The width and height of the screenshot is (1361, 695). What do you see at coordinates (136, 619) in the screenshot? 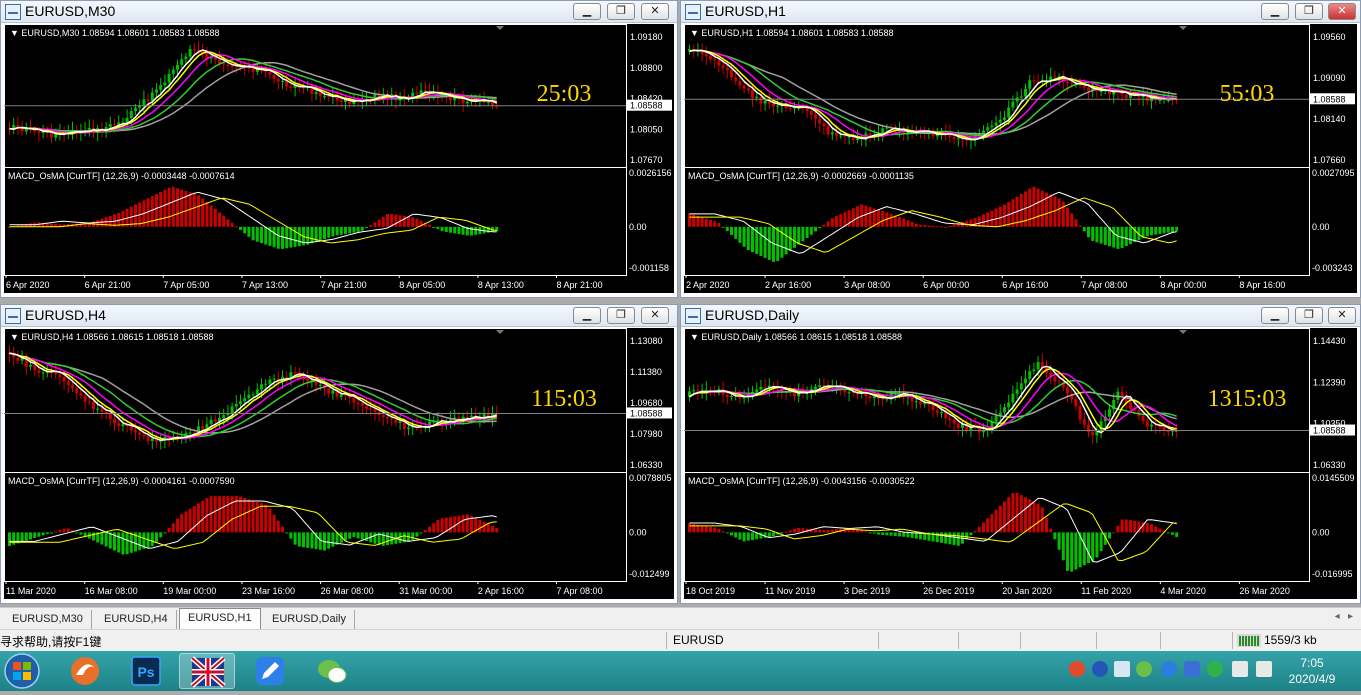
I see `tab-eurusd-h4: EURUSD,H4` at bounding box center [136, 619].